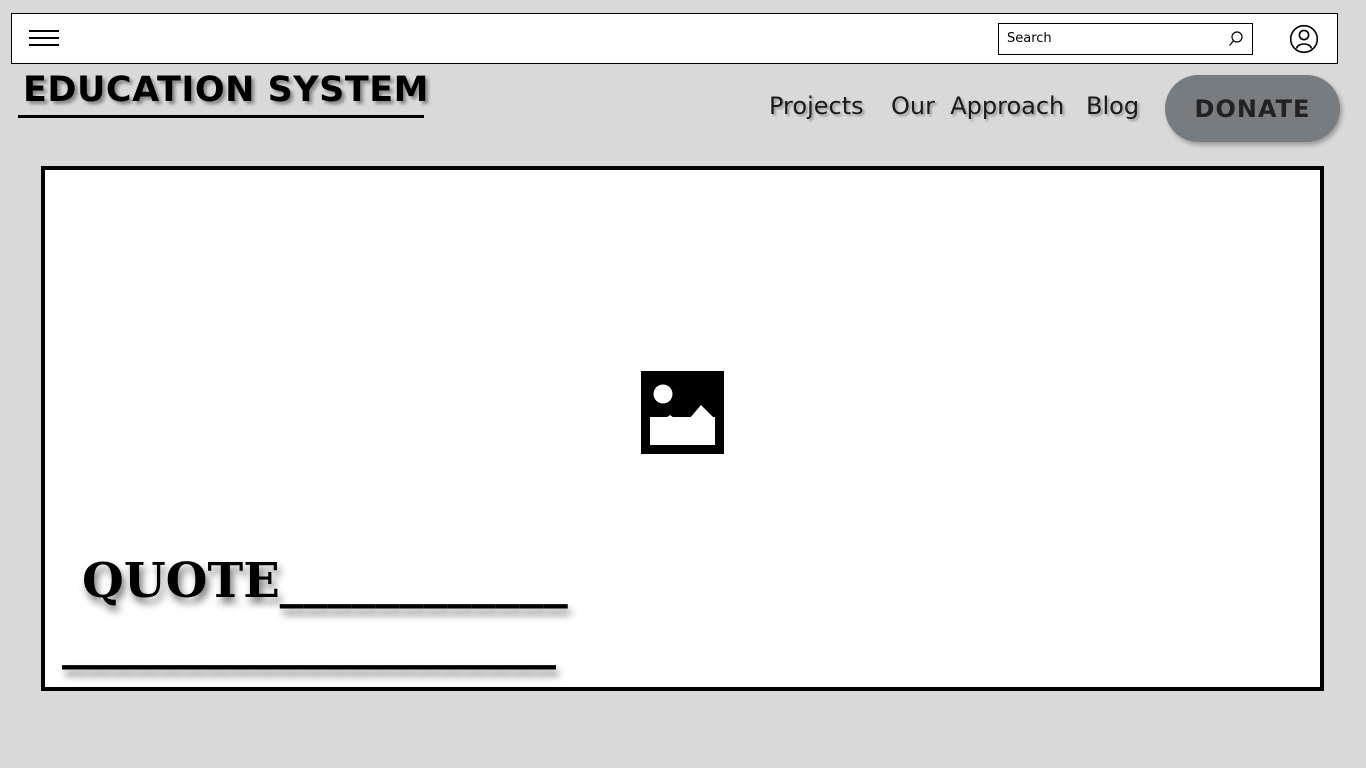 This screenshot has width=1366, height=768. Describe the element at coordinates (977, 106) in the screenshot. I see `nav-link-our-approach: Our Approach` at that location.